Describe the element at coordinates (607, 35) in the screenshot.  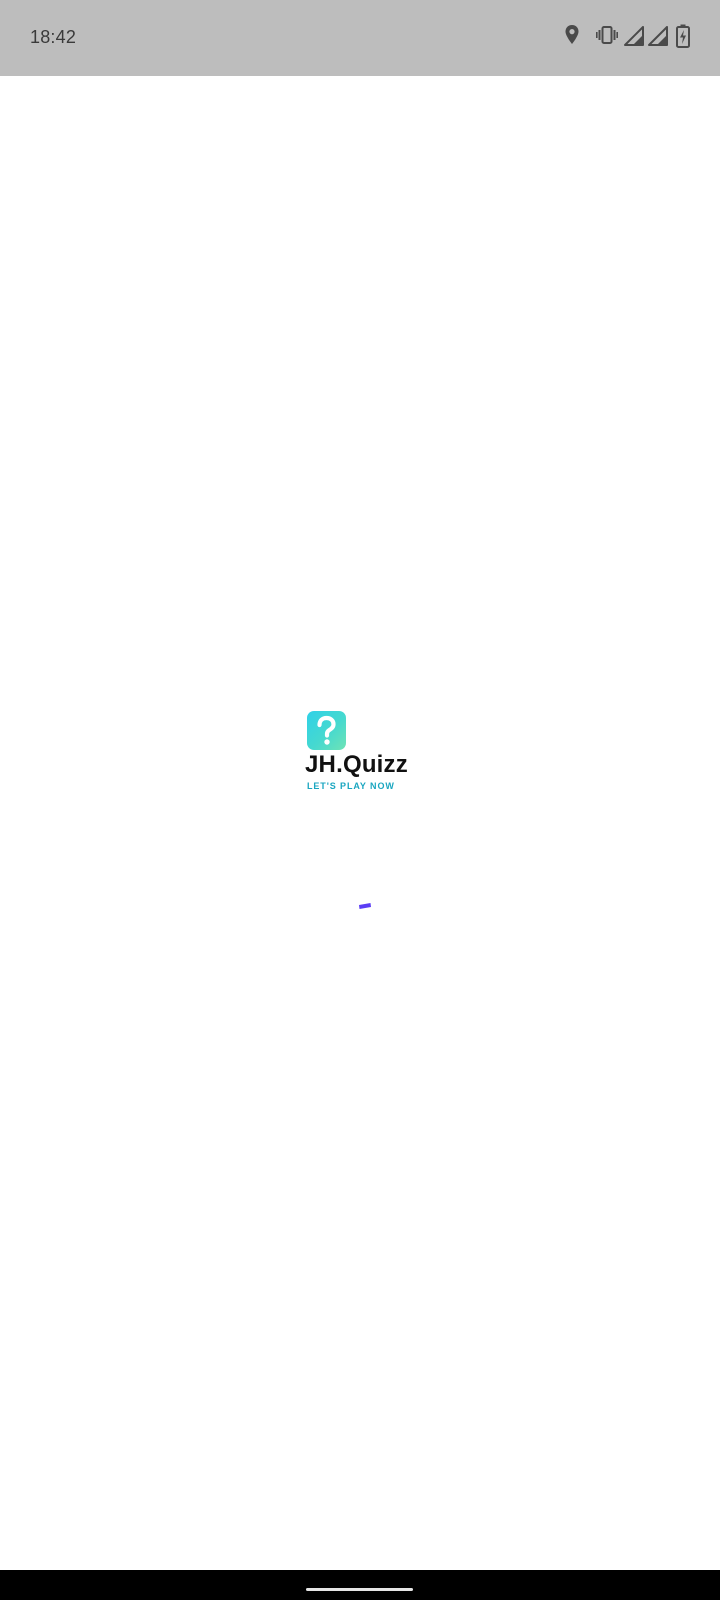
I see `vibrate-icon` at that location.